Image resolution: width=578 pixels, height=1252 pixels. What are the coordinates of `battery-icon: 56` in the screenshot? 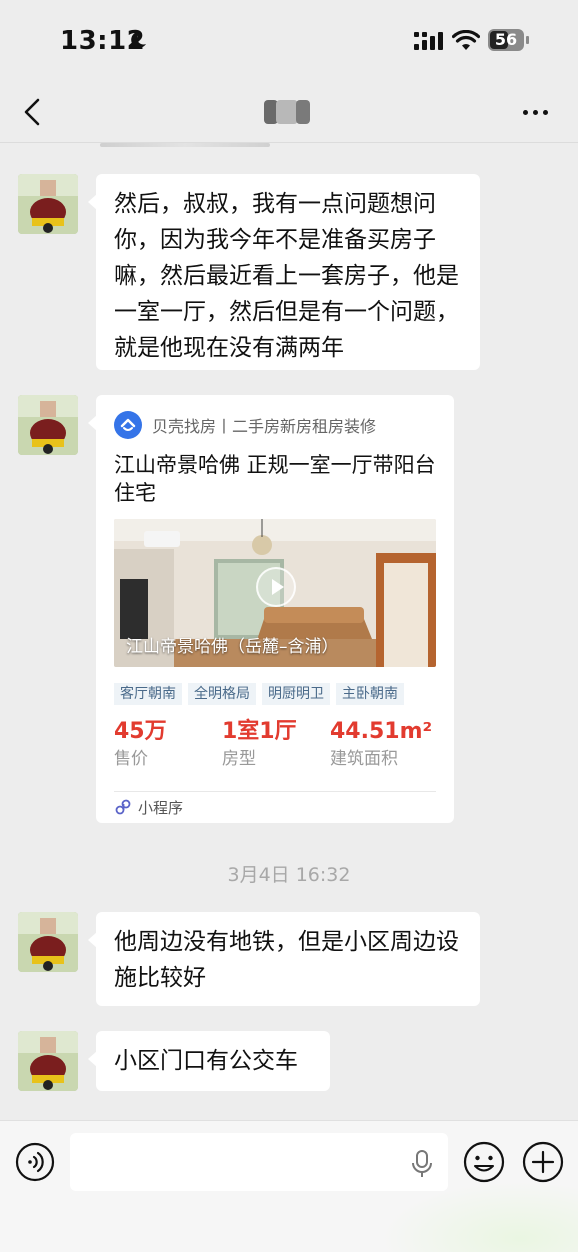 It's located at (509, 41).